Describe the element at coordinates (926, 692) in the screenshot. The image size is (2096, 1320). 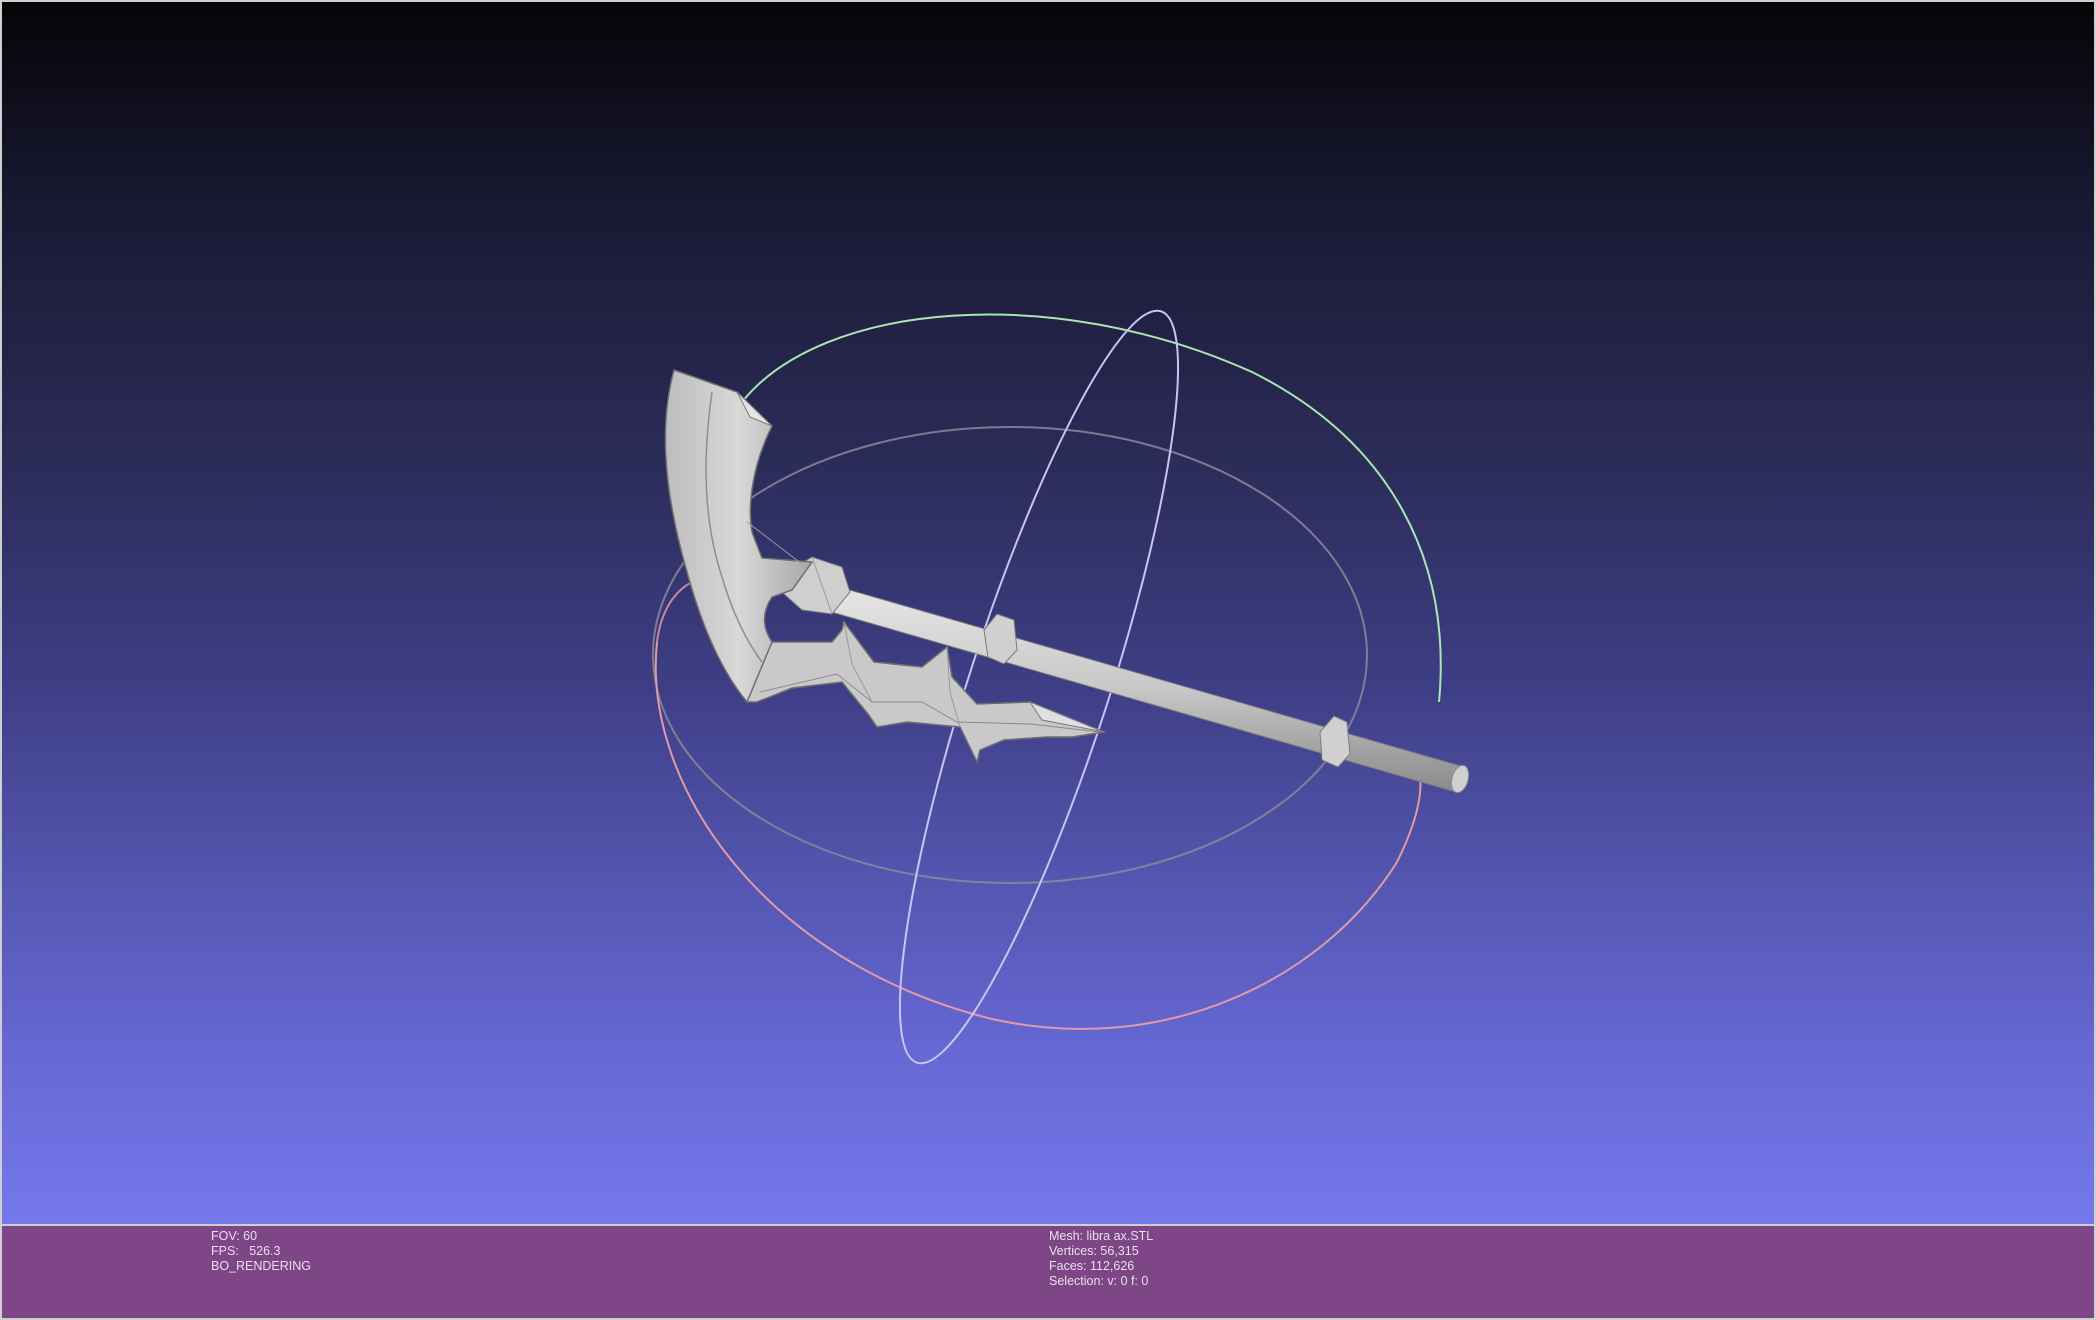
I see `axe-spikes` at that location.